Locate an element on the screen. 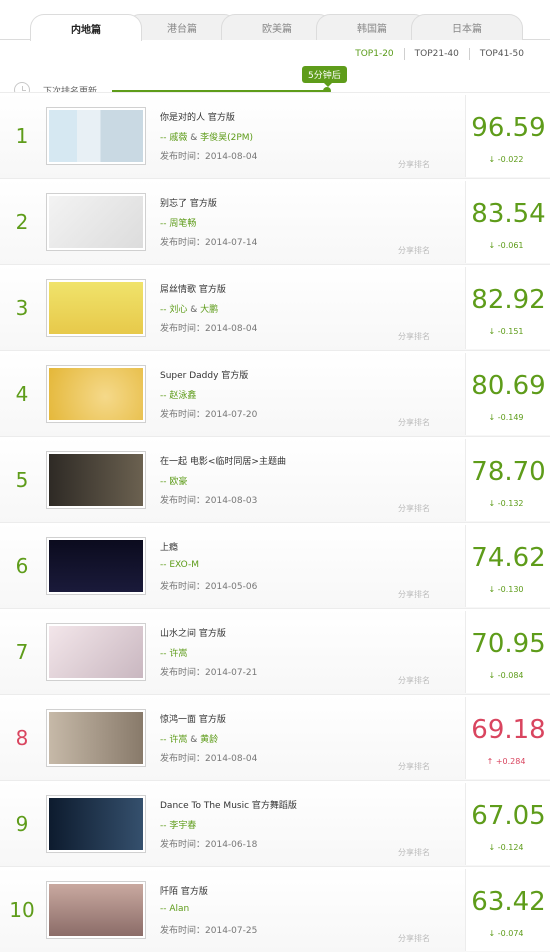 The height and width of the screenshot is (952, 550). score-delta: ↑ +0.284 is located at coordinates (506, 761).